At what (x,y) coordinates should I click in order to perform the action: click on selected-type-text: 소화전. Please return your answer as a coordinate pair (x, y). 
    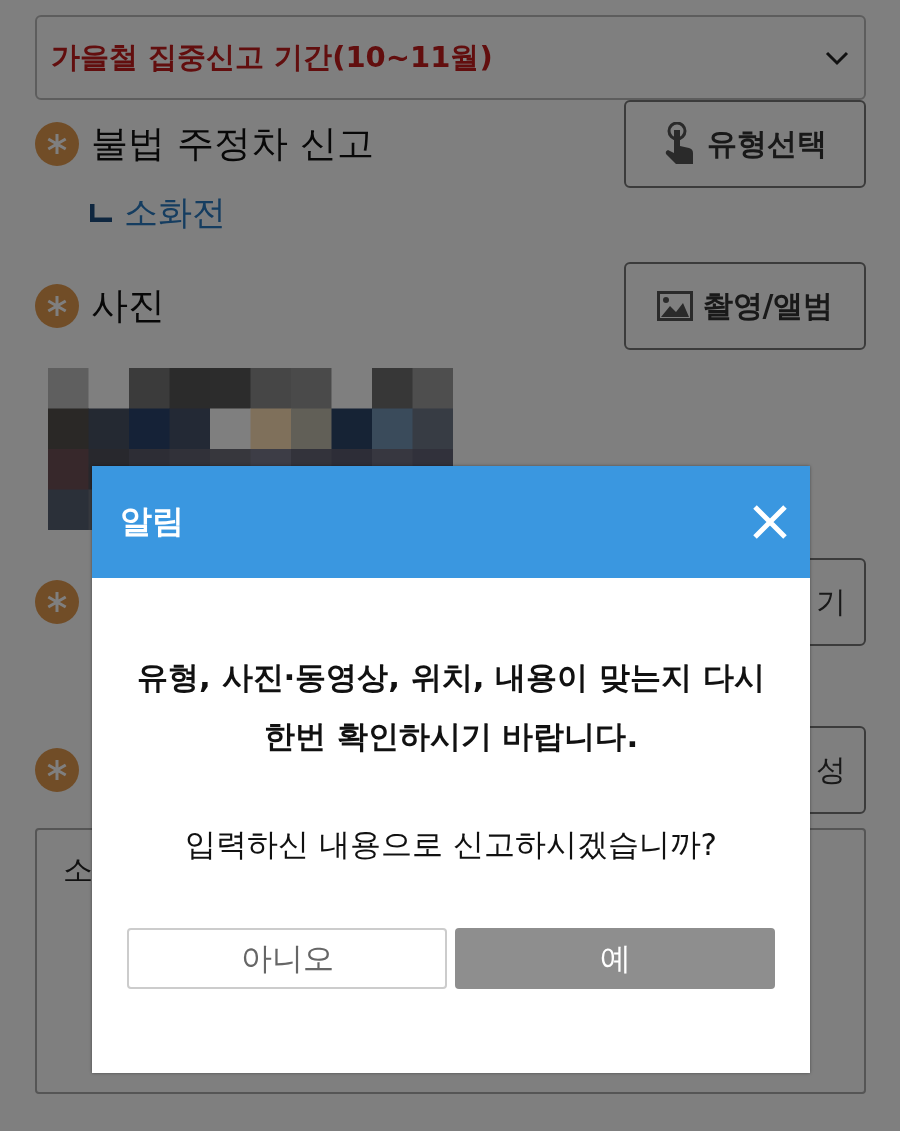
    Looking at the image, I should click on (175, 212).